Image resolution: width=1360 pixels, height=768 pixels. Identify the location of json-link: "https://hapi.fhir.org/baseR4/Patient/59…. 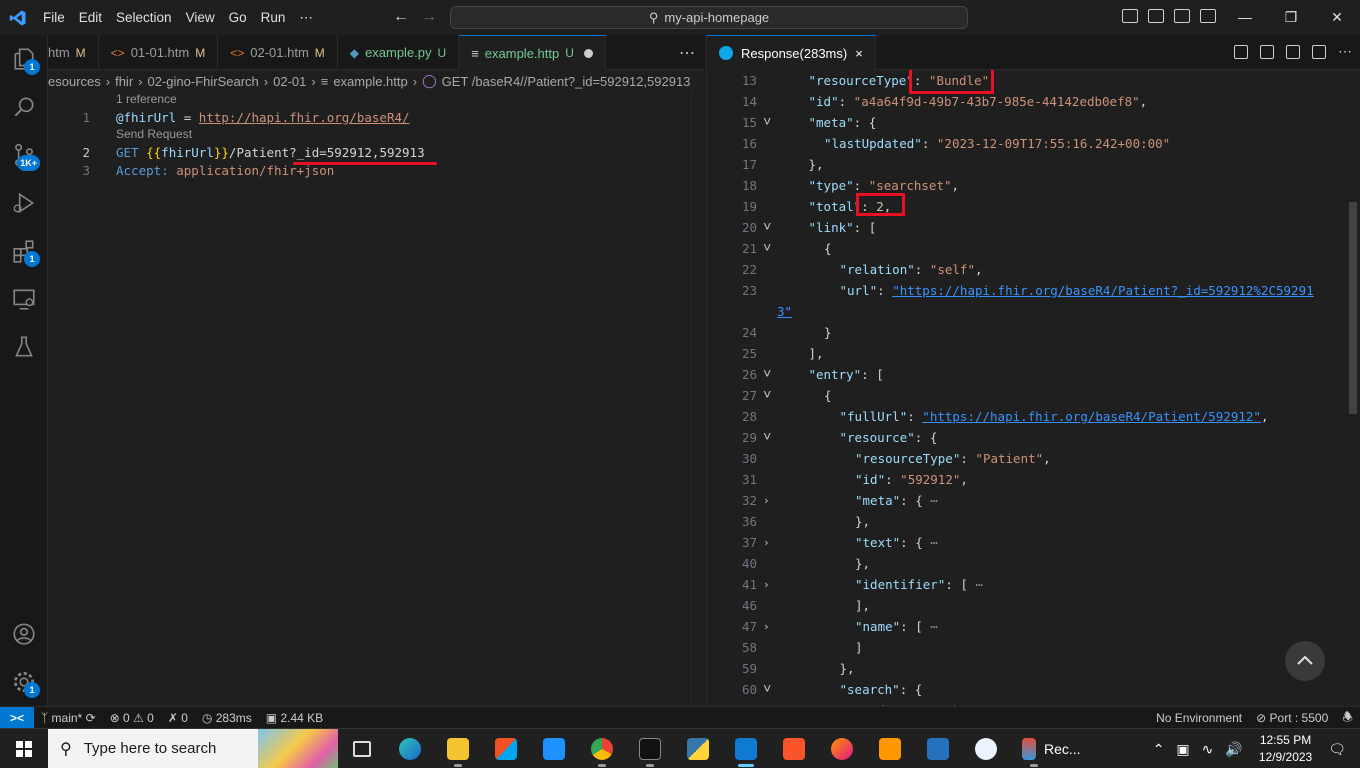
(1091, 416).